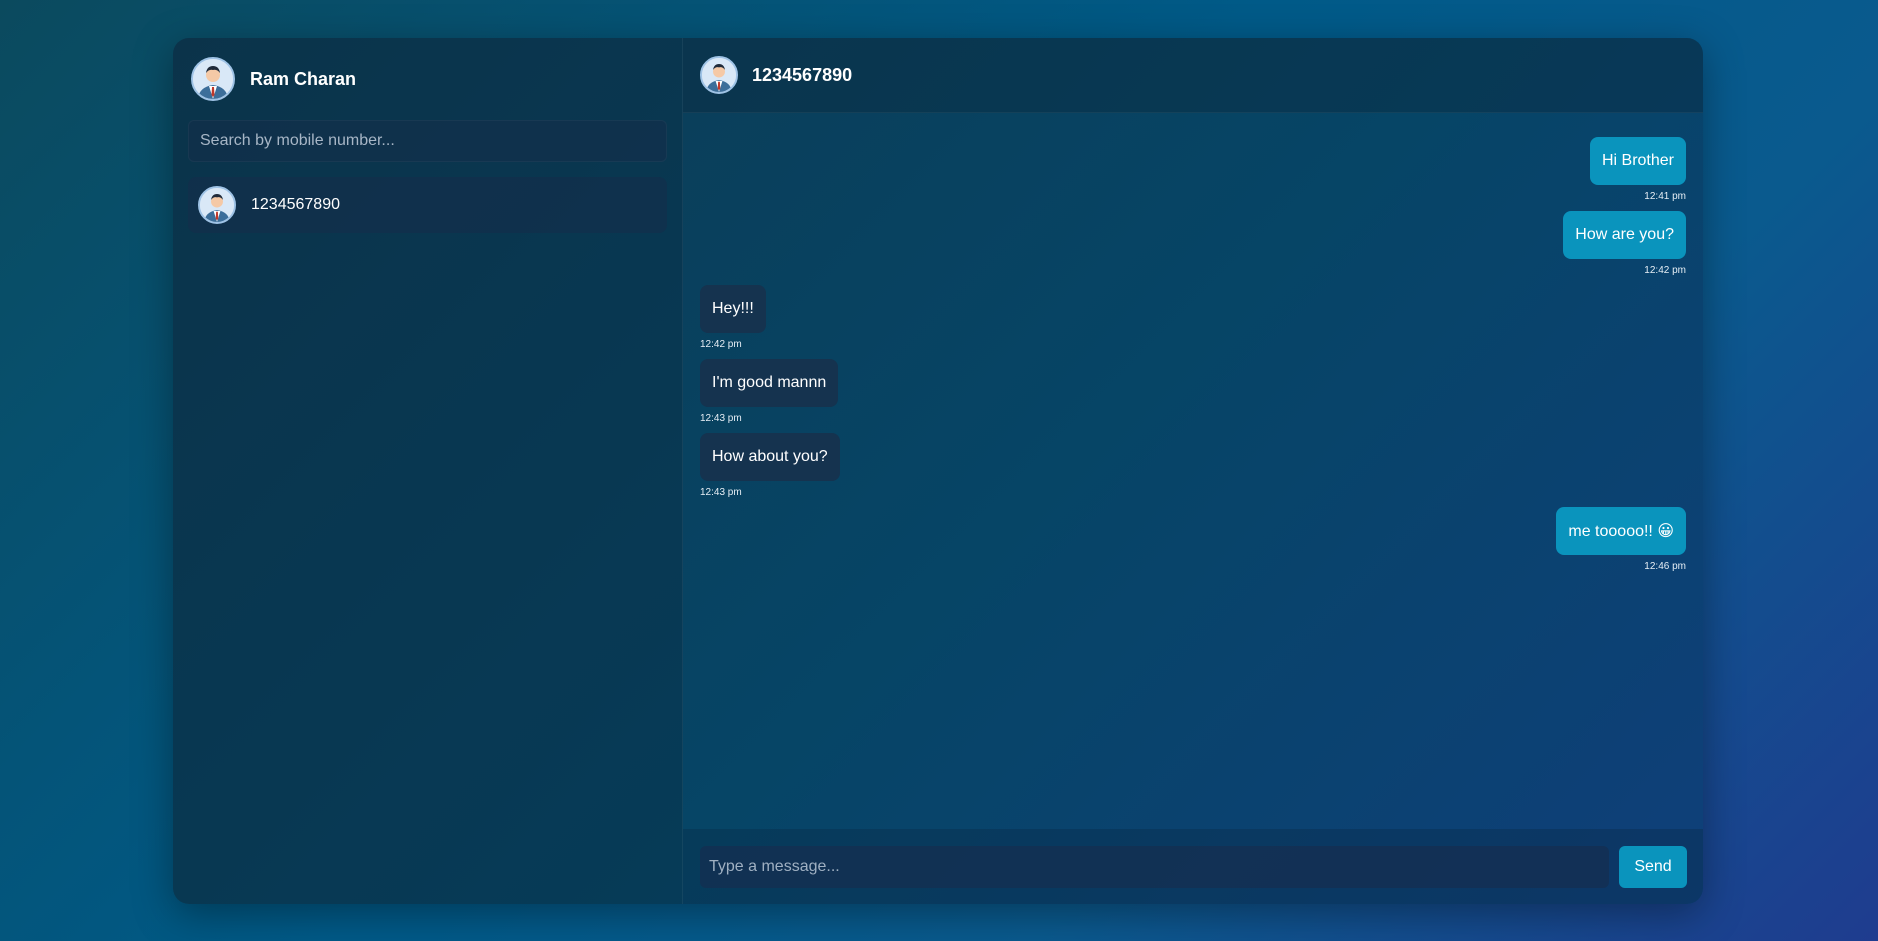  What do you see at coordinates (770, 457) in the screenshot?
I see `message-bubble: How about you?` at bounding box center [770, 457].